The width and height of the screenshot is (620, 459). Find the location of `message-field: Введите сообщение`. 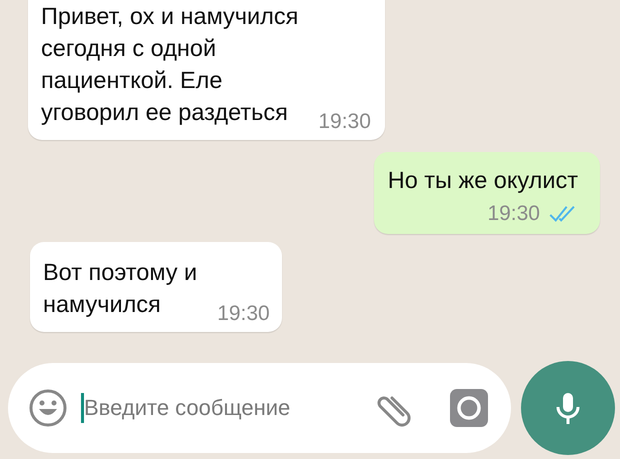

message-field: Введите сообщение is located at coordinates (228, 408).